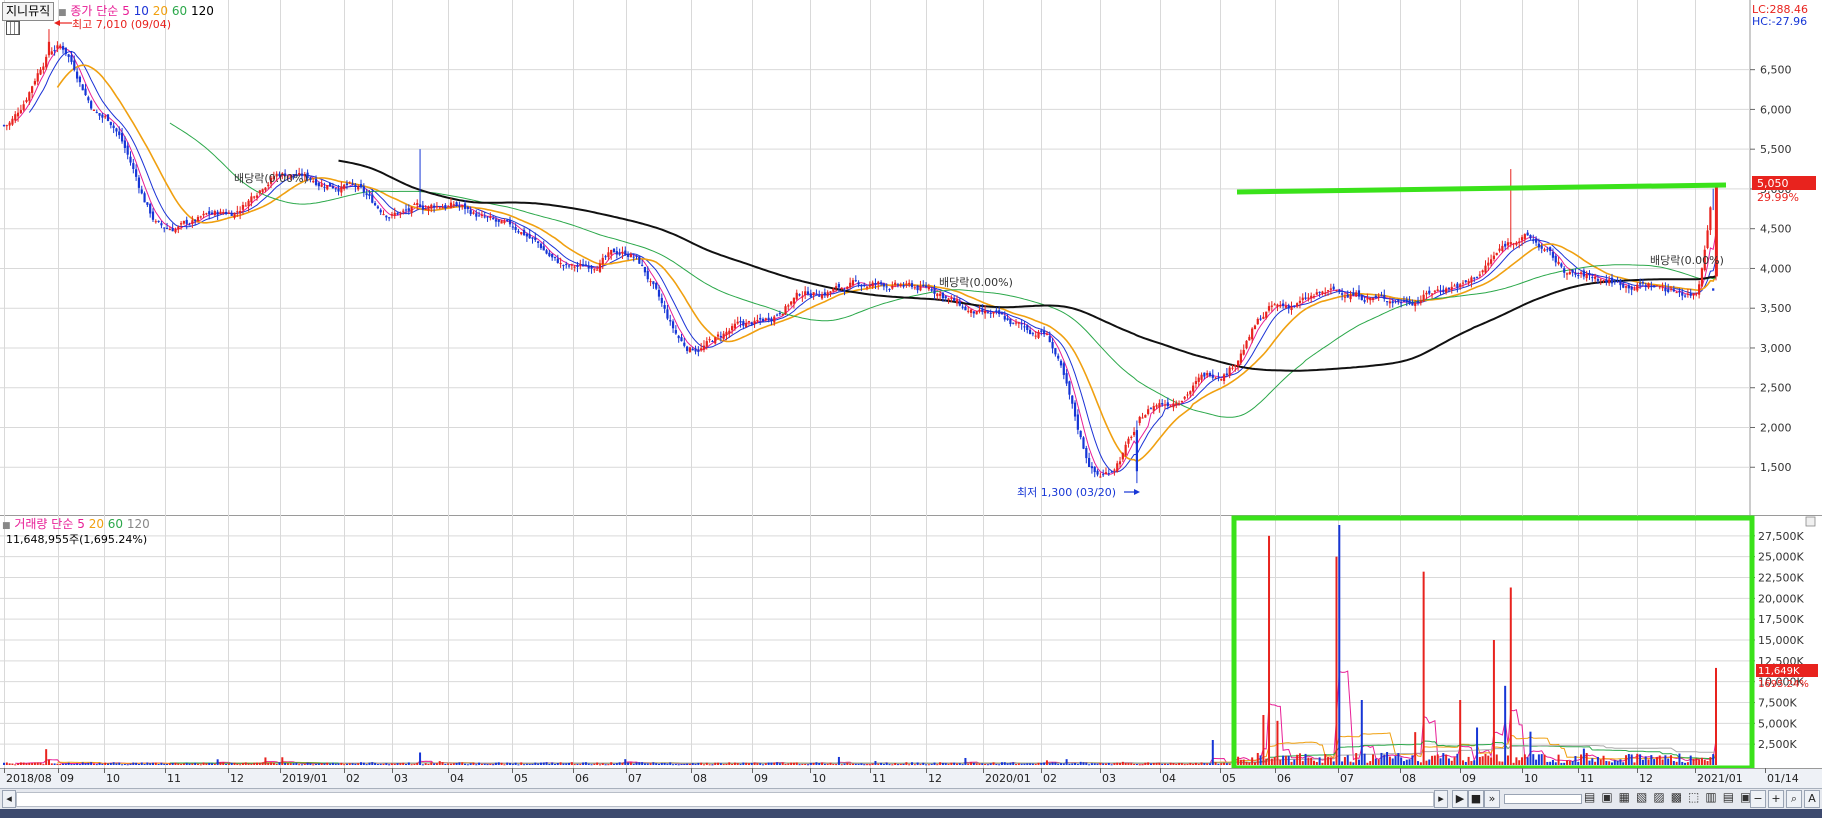 Image resolution: width=1822 pixels, height=818 pixels. I want to click on zoom-out-icon: −, so click(1758, 799).